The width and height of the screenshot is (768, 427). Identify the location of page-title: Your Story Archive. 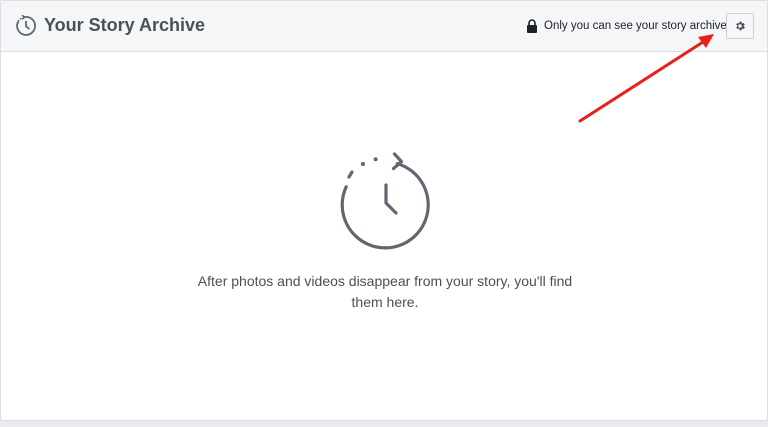
(125, 25).